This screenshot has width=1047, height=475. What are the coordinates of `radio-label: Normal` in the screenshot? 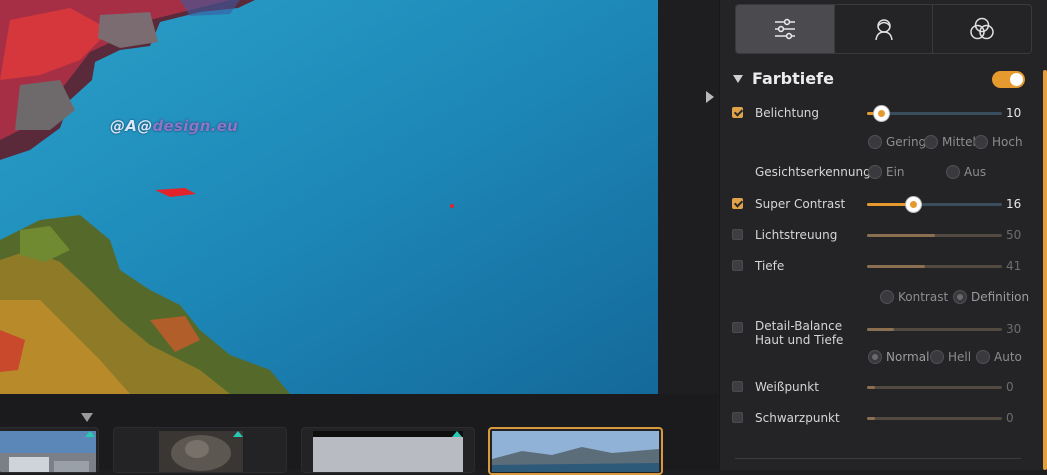 It's located at (908, 357).